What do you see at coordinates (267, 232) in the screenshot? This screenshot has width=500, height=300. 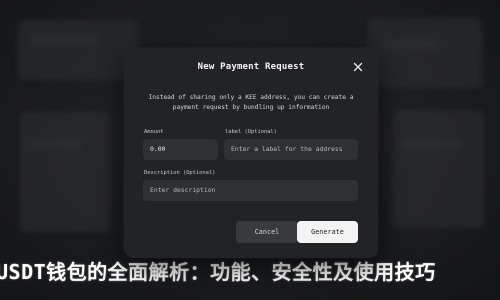 I see `cancel-button: Cancel` at bounding box center [267, 232].